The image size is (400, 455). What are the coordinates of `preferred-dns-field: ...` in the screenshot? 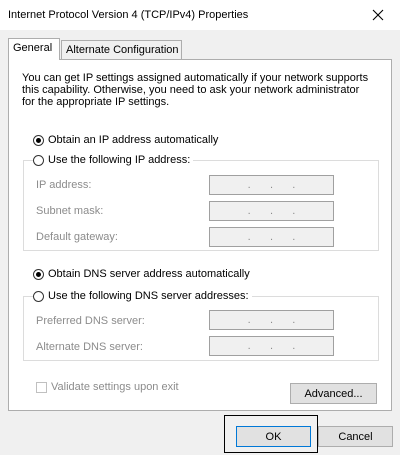 It's located at (271, 320).